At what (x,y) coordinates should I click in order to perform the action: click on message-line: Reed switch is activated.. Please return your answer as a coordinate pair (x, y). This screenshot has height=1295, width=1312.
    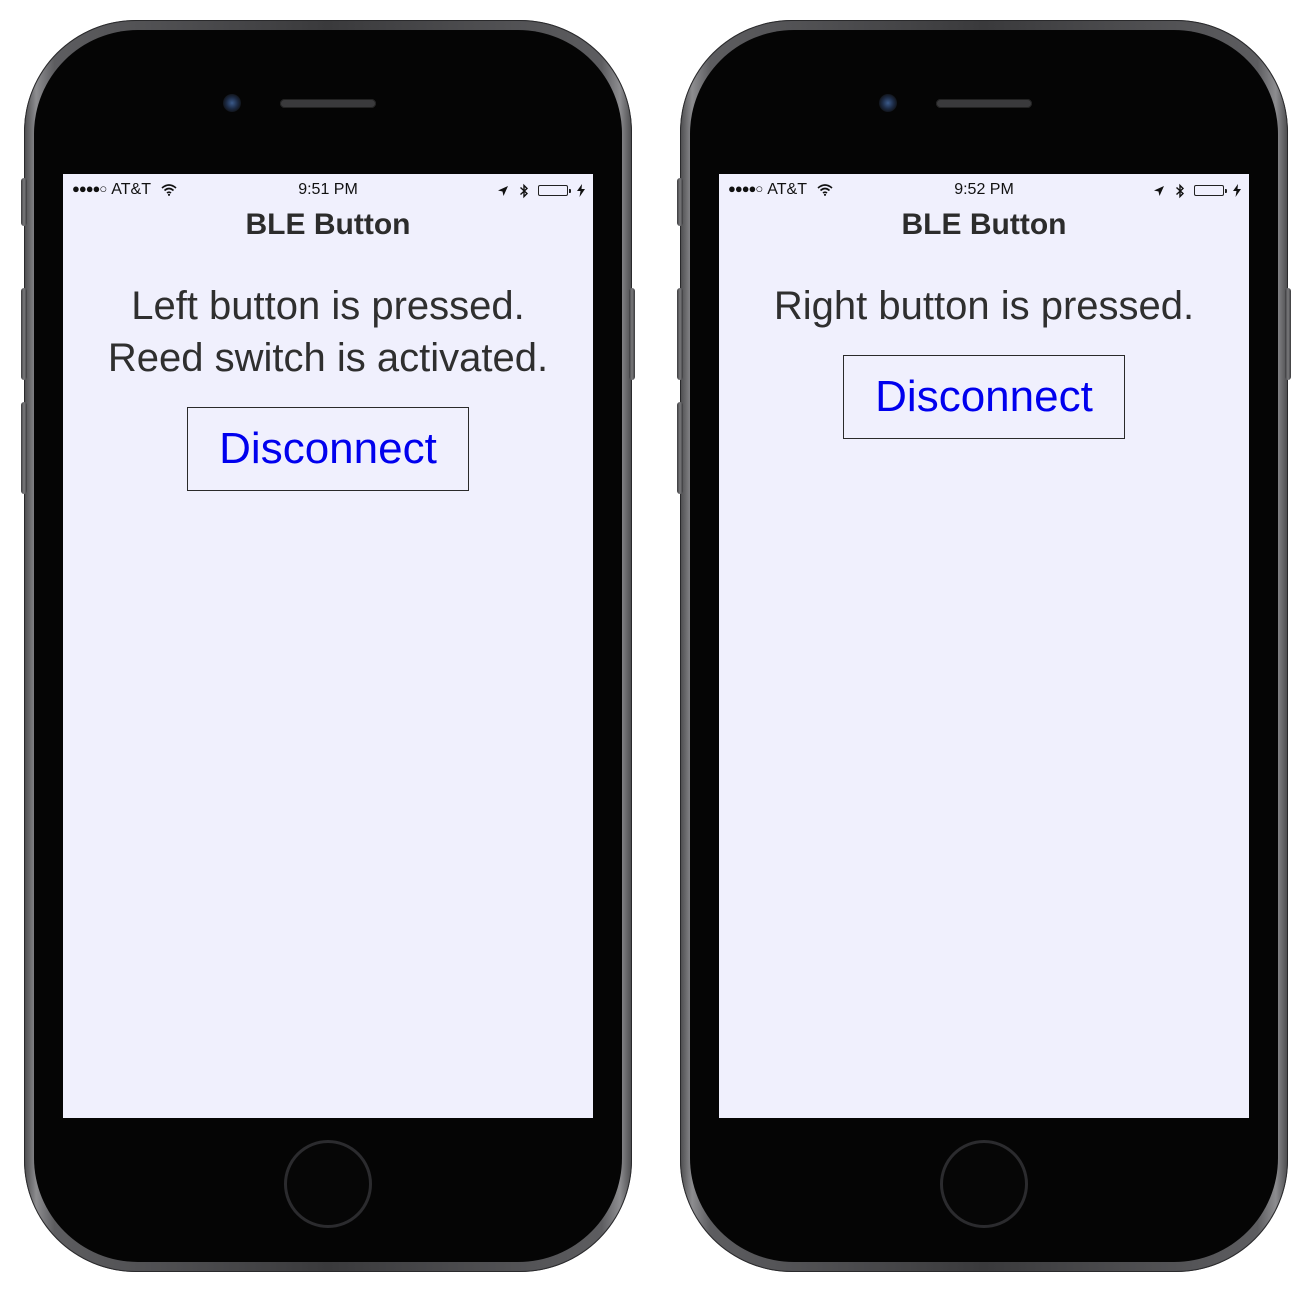
    Looking at the image, I should click on (328, 358).